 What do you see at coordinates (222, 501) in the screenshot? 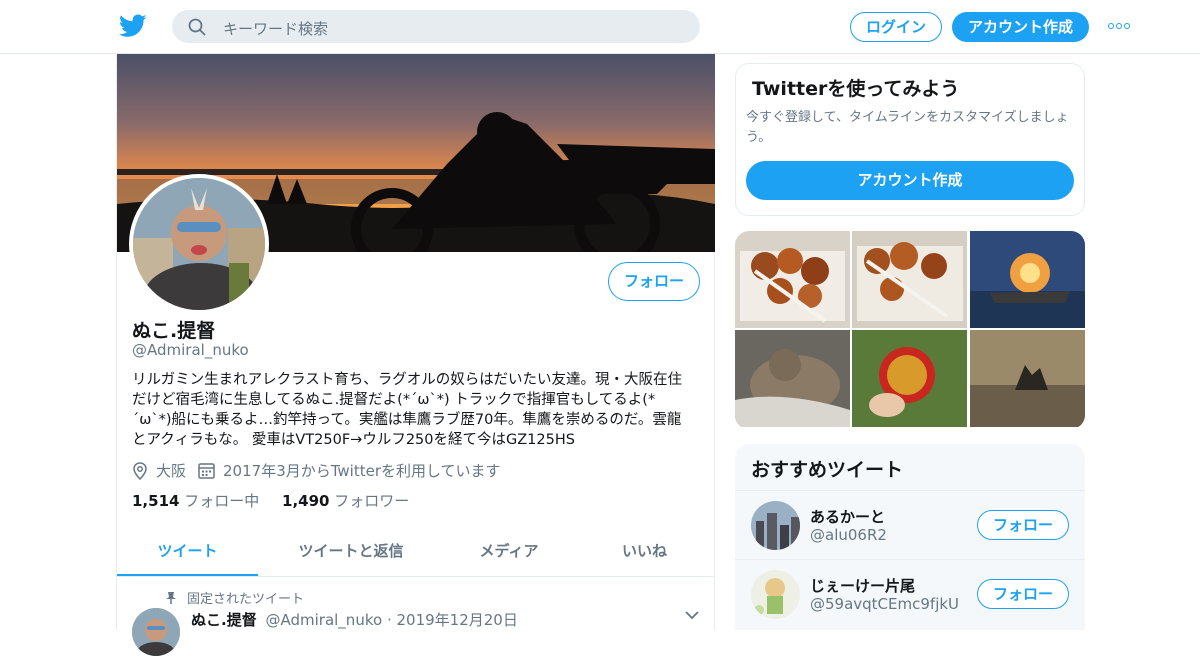
I see `following-label: フォロー中` at bounding box center [222, 501].